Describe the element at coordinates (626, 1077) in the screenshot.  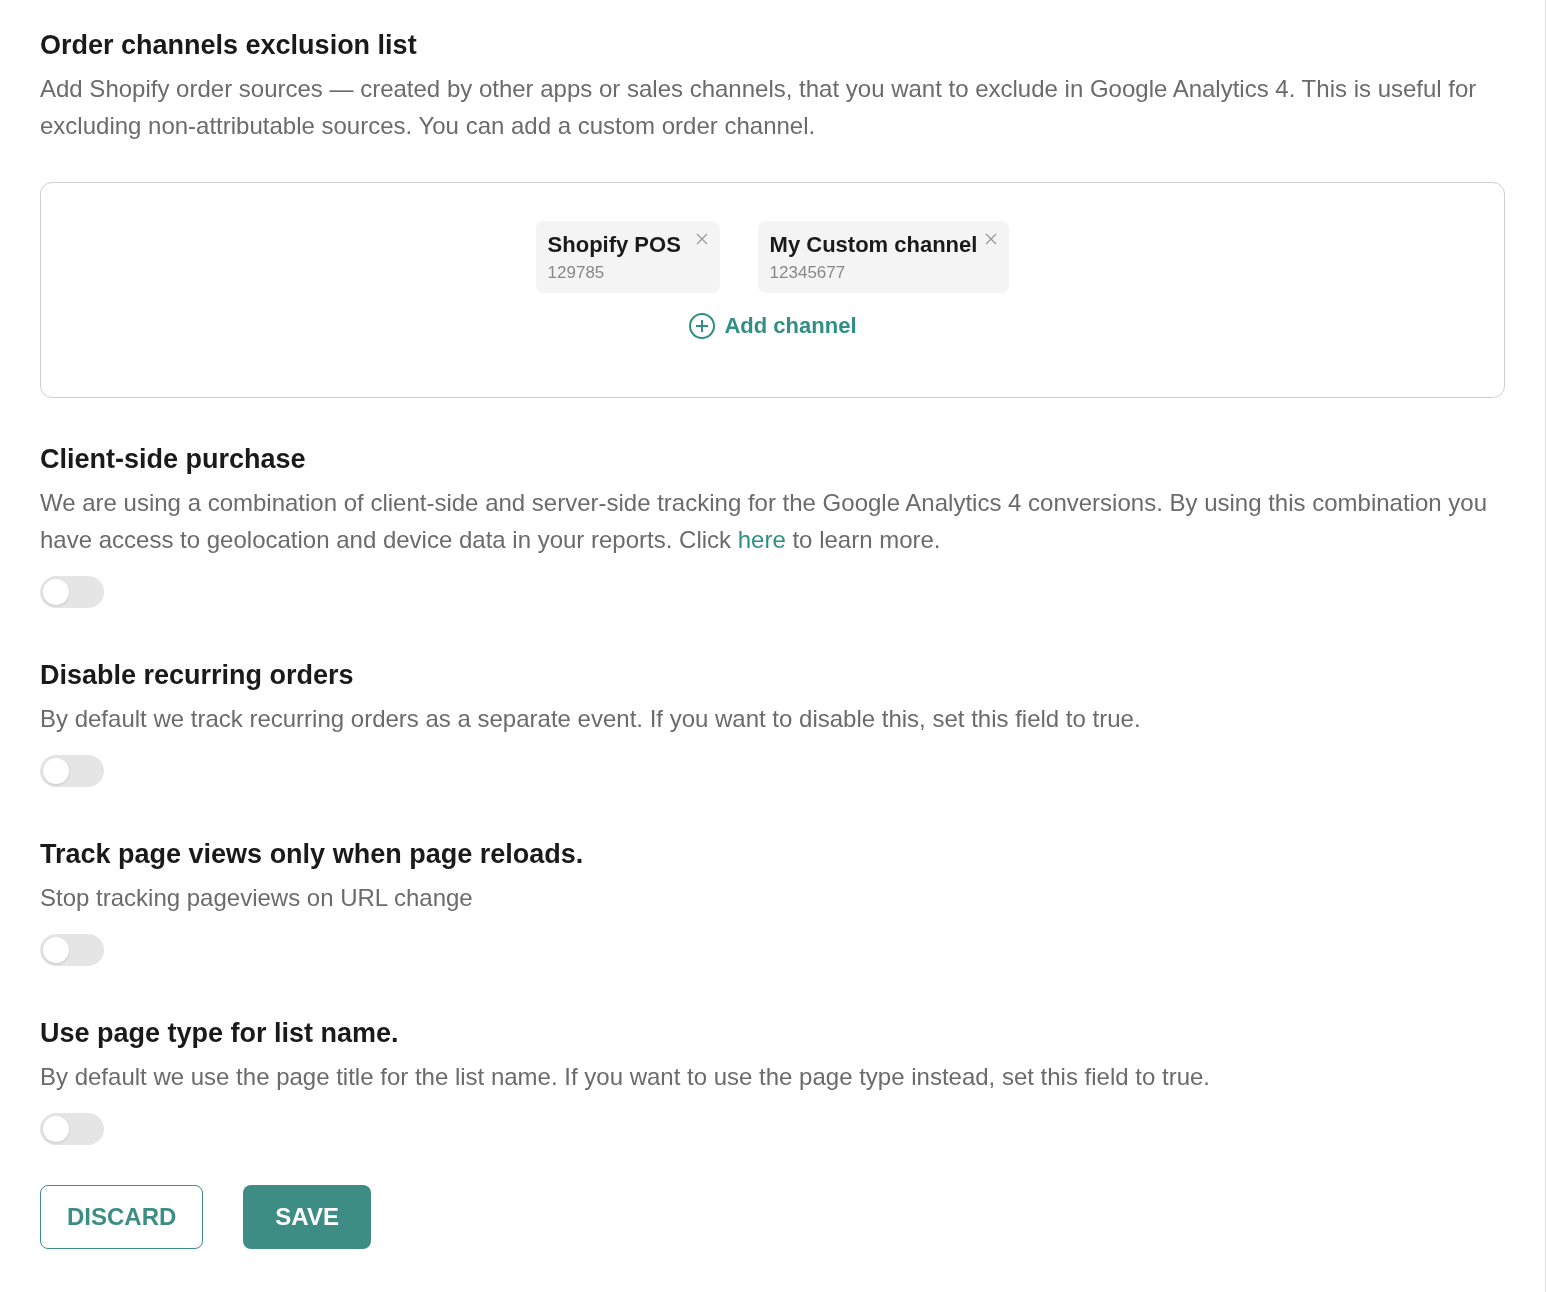
I see `setting-description: By default we use the page title for the list name. If you want to use the page type instead, set this field to true.` at that location.